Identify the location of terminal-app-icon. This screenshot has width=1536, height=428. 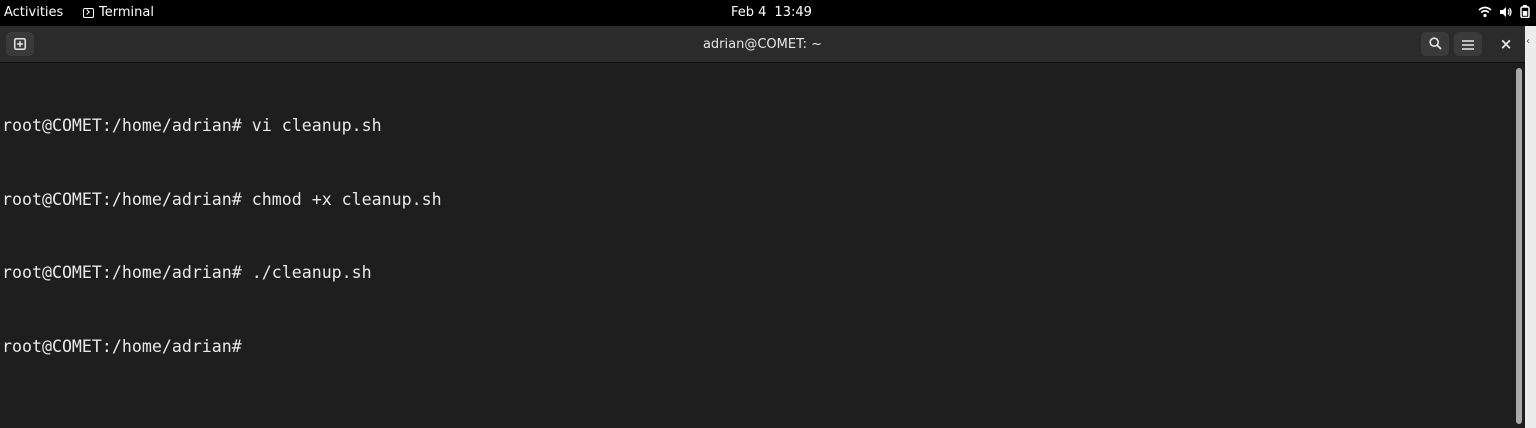
(88, 12).